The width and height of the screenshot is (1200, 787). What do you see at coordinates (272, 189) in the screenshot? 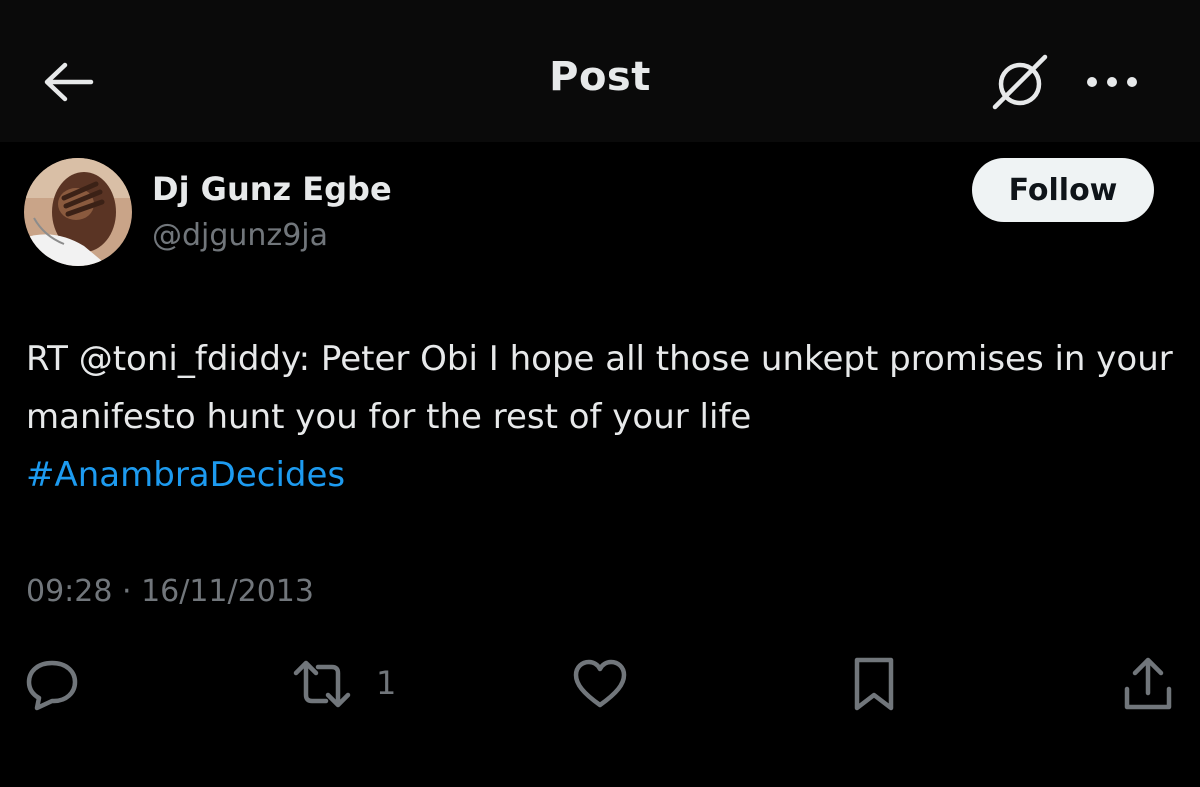
I see `author-display-name: Dj Gunz Egbe` at bounding box center [272, 189].